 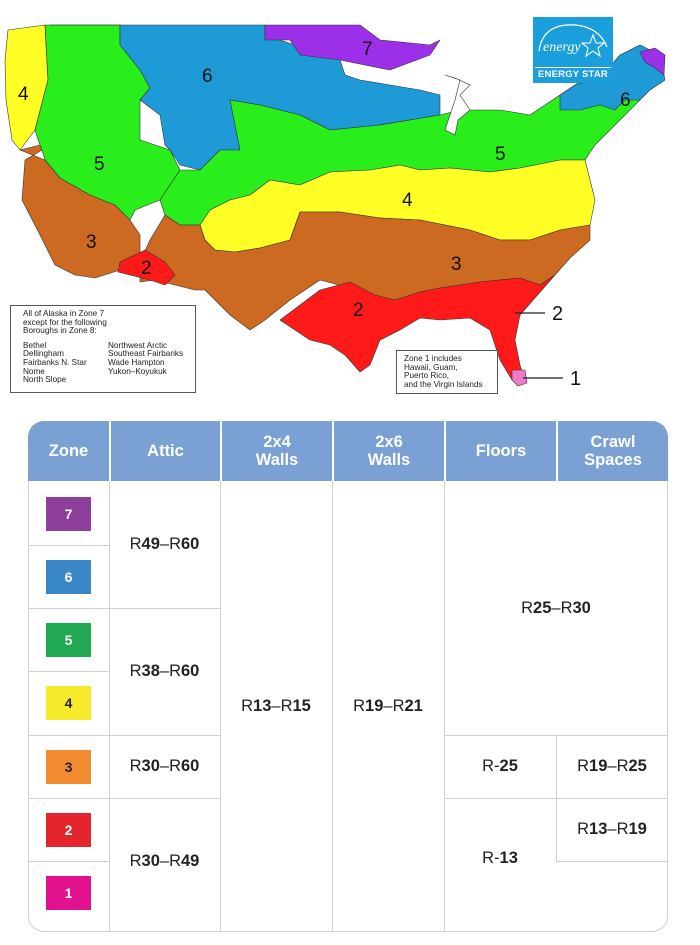 I want to click on zone-swatch: 2, so click(x=68, y=830).